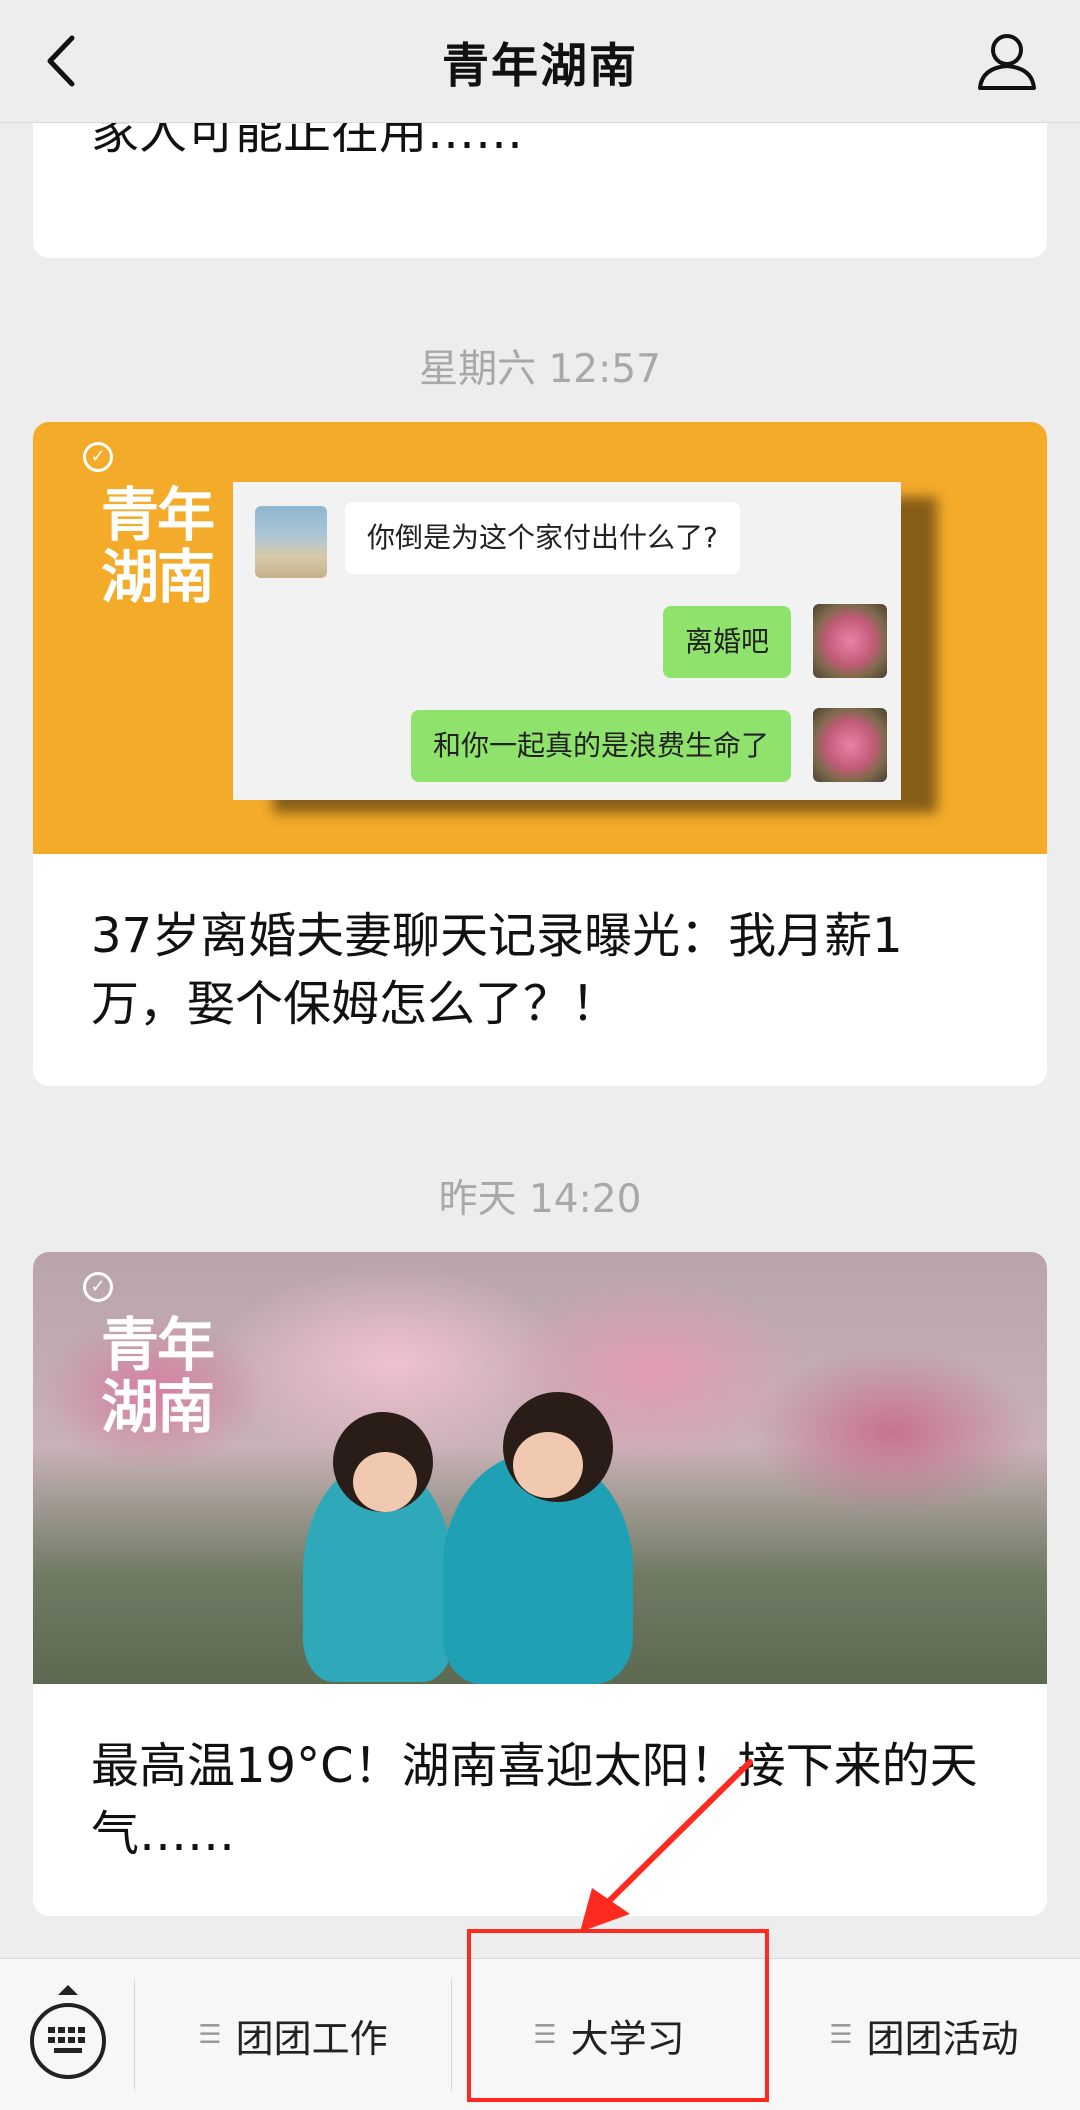  I want to click on keyboard-icon, so click(68, 2032).